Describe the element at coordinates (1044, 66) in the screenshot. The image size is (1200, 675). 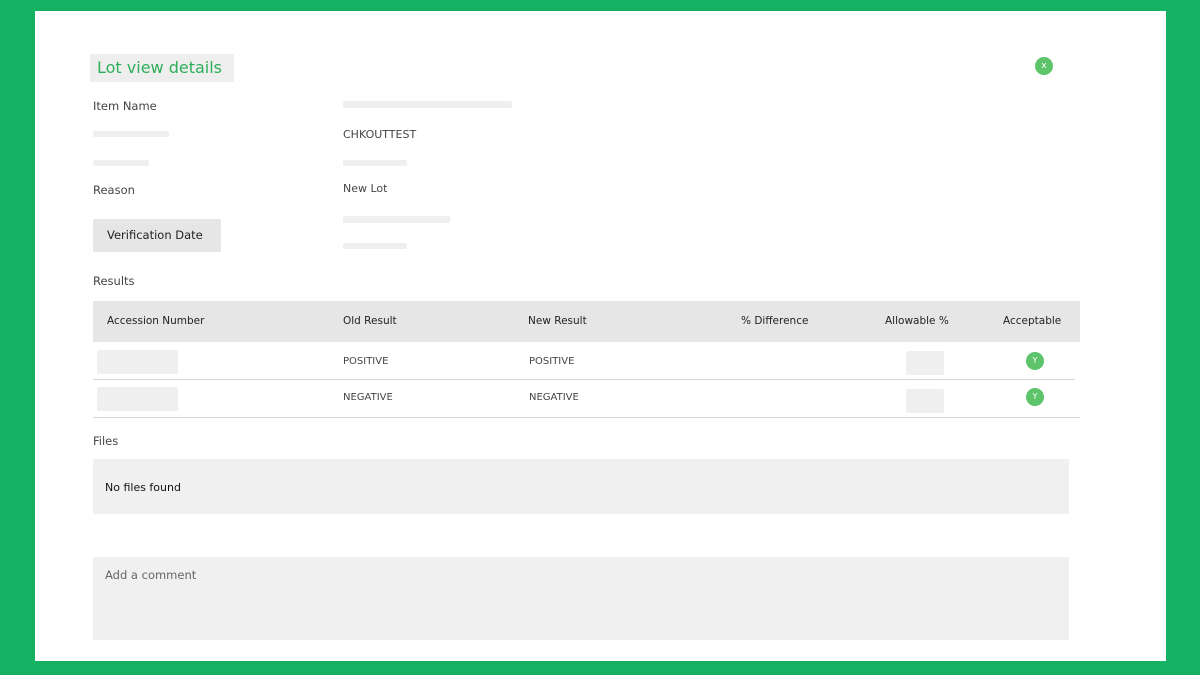
I see `close-button: x` at that location.